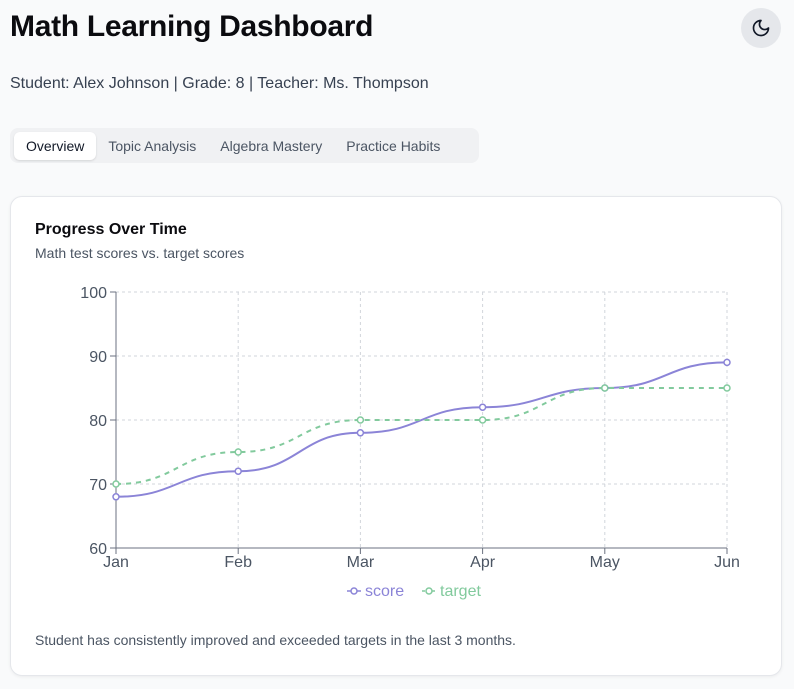 The height and width of the screenshot is (689, 794). I want to click on x-tick-label: Mar, so click(361, 562).